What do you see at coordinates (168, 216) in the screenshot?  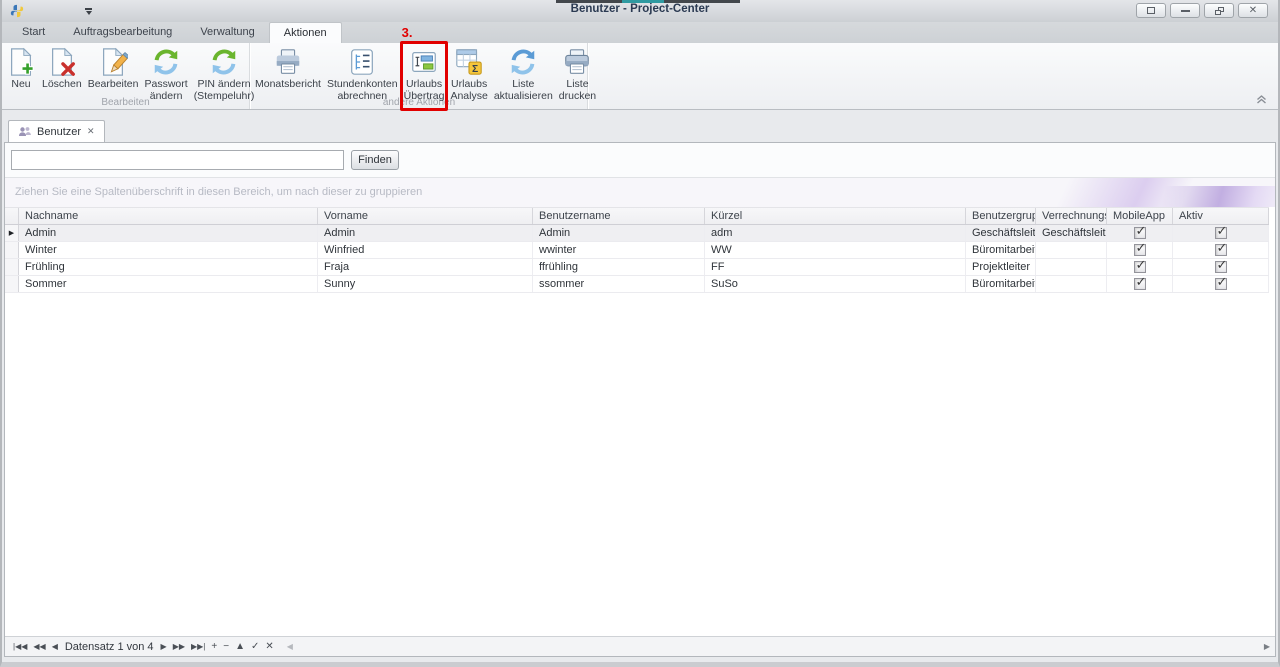 I see `column-header-nachname: Nachname` at bounding box center [168, 216].